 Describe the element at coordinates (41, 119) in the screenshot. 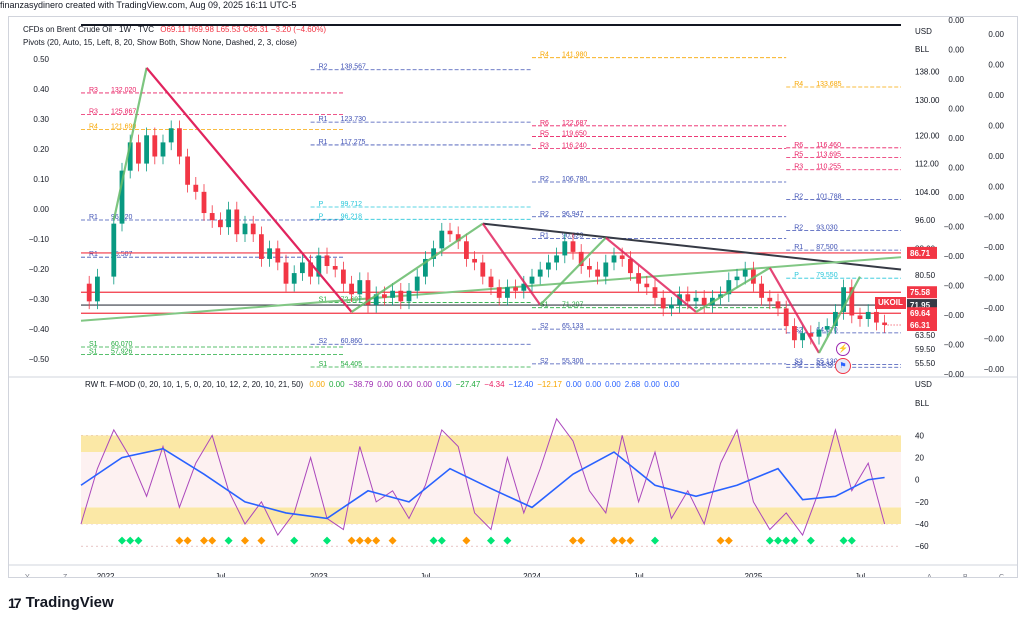

I see `left-scale-label: 0.30` at that location.